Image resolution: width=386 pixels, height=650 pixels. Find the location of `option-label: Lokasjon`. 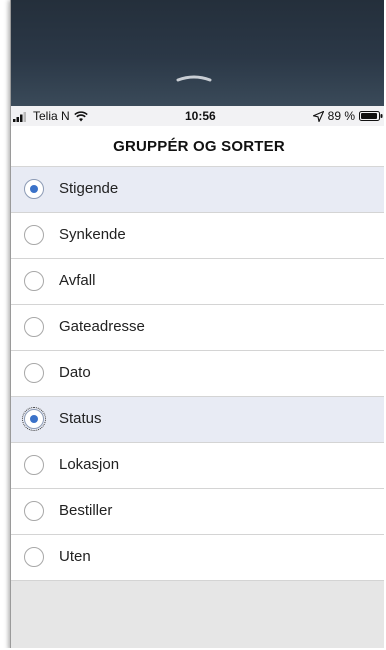

option-label: Lokasjon is located at coordinates (89, 464).